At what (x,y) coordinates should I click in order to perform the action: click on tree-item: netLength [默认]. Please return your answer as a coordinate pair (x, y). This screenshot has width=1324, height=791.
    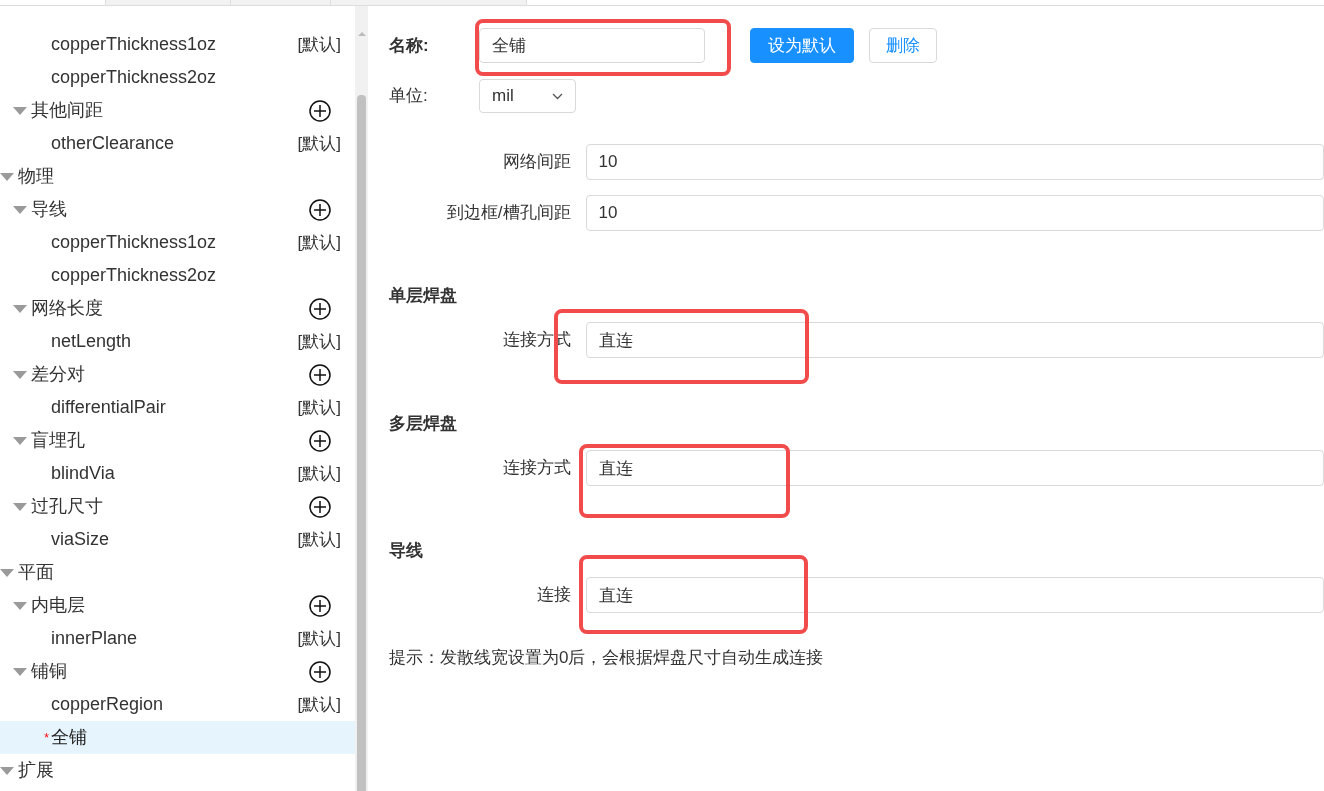
    Looking at the image, I should click on (177, 341).